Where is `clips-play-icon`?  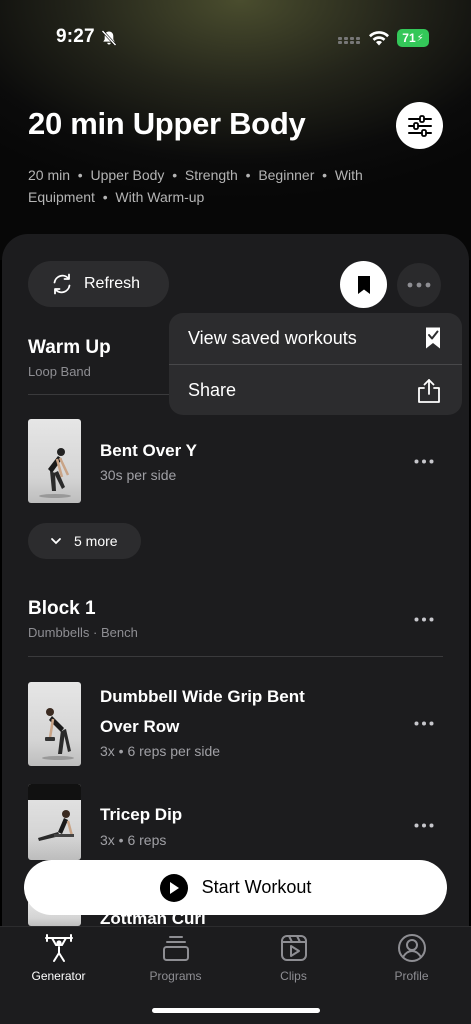
clips-play-icon is located at coordinates (293, 948).